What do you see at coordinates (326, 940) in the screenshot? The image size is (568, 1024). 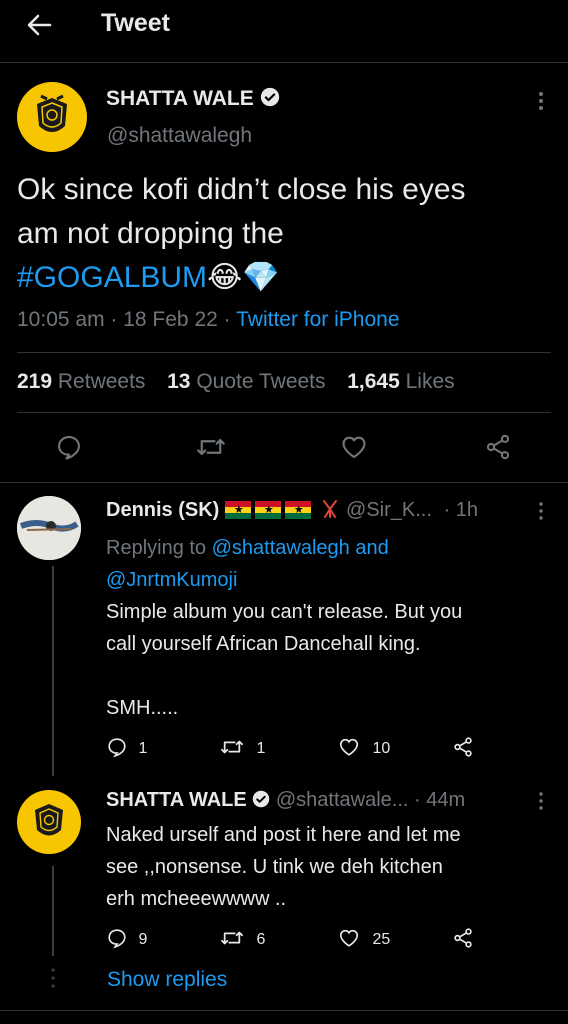 I see `reply2-actions: 9 6 25` at bounding box center [326, 940].